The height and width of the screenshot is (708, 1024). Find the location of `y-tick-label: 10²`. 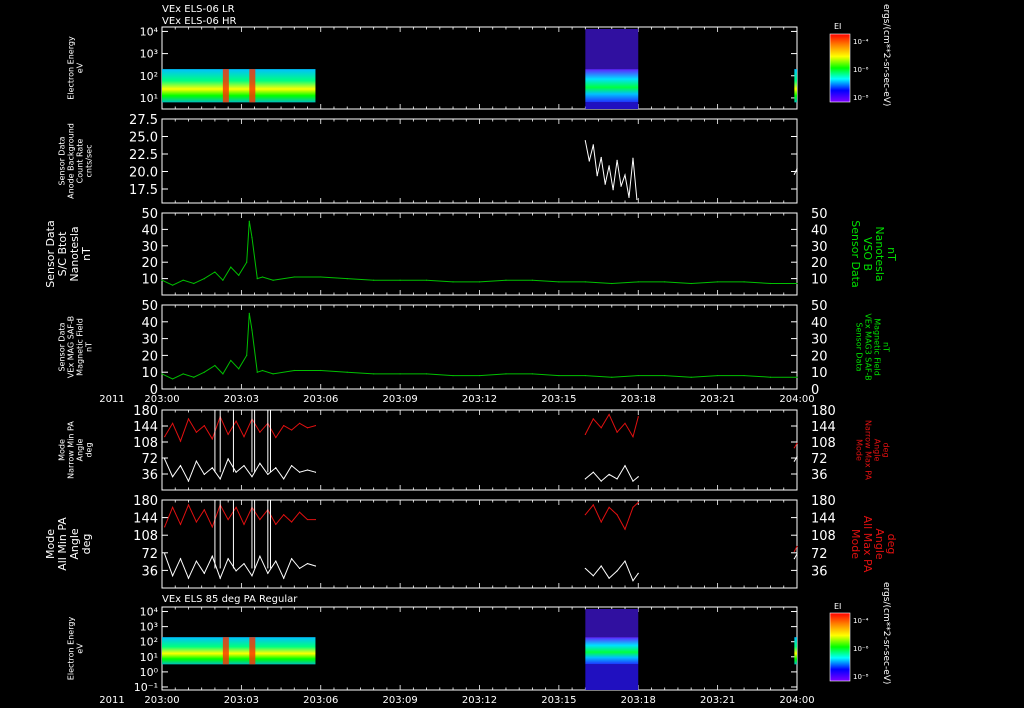

y-tick-label: 10² is located at coordinates (149, 642).